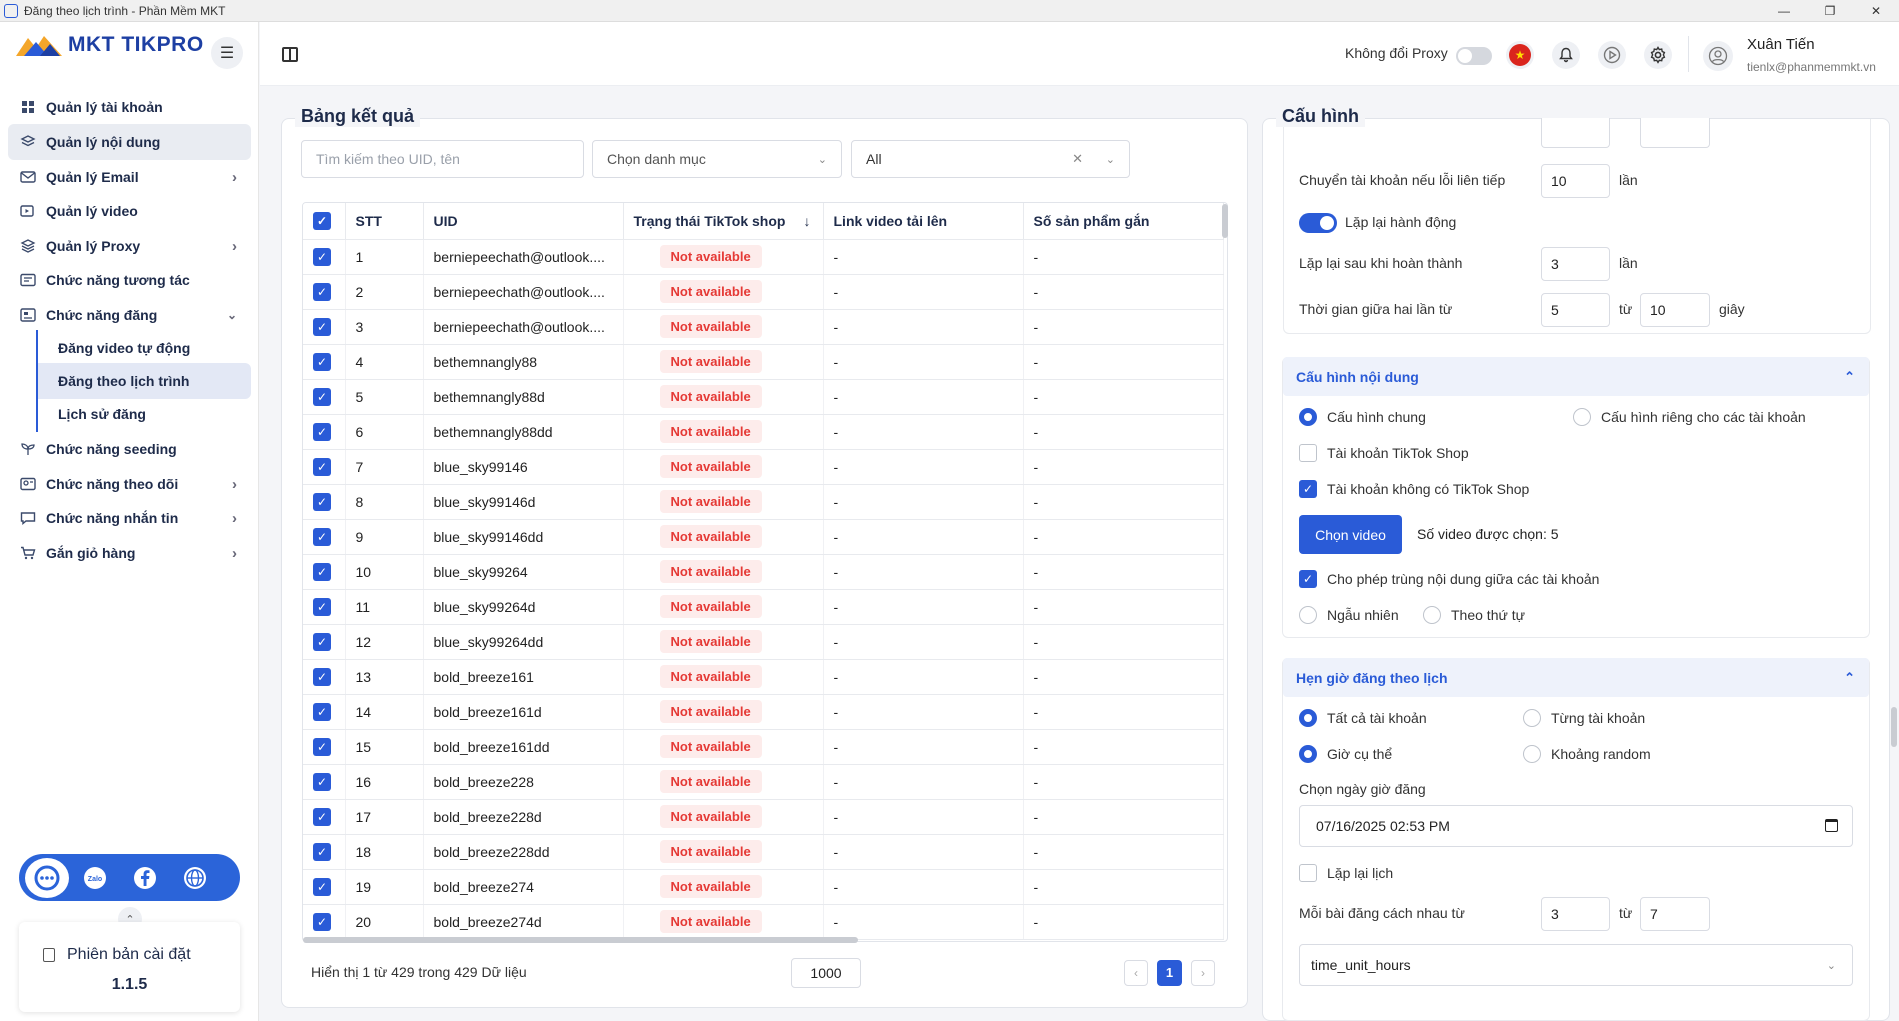 This screenshot has height=1021, width=1899. What do you see at coordinates (763, 607) in the screenshot?
I see `table-row: ✓ 11 blue_sky99264d Not available - -` at bounding box center [763, 607].